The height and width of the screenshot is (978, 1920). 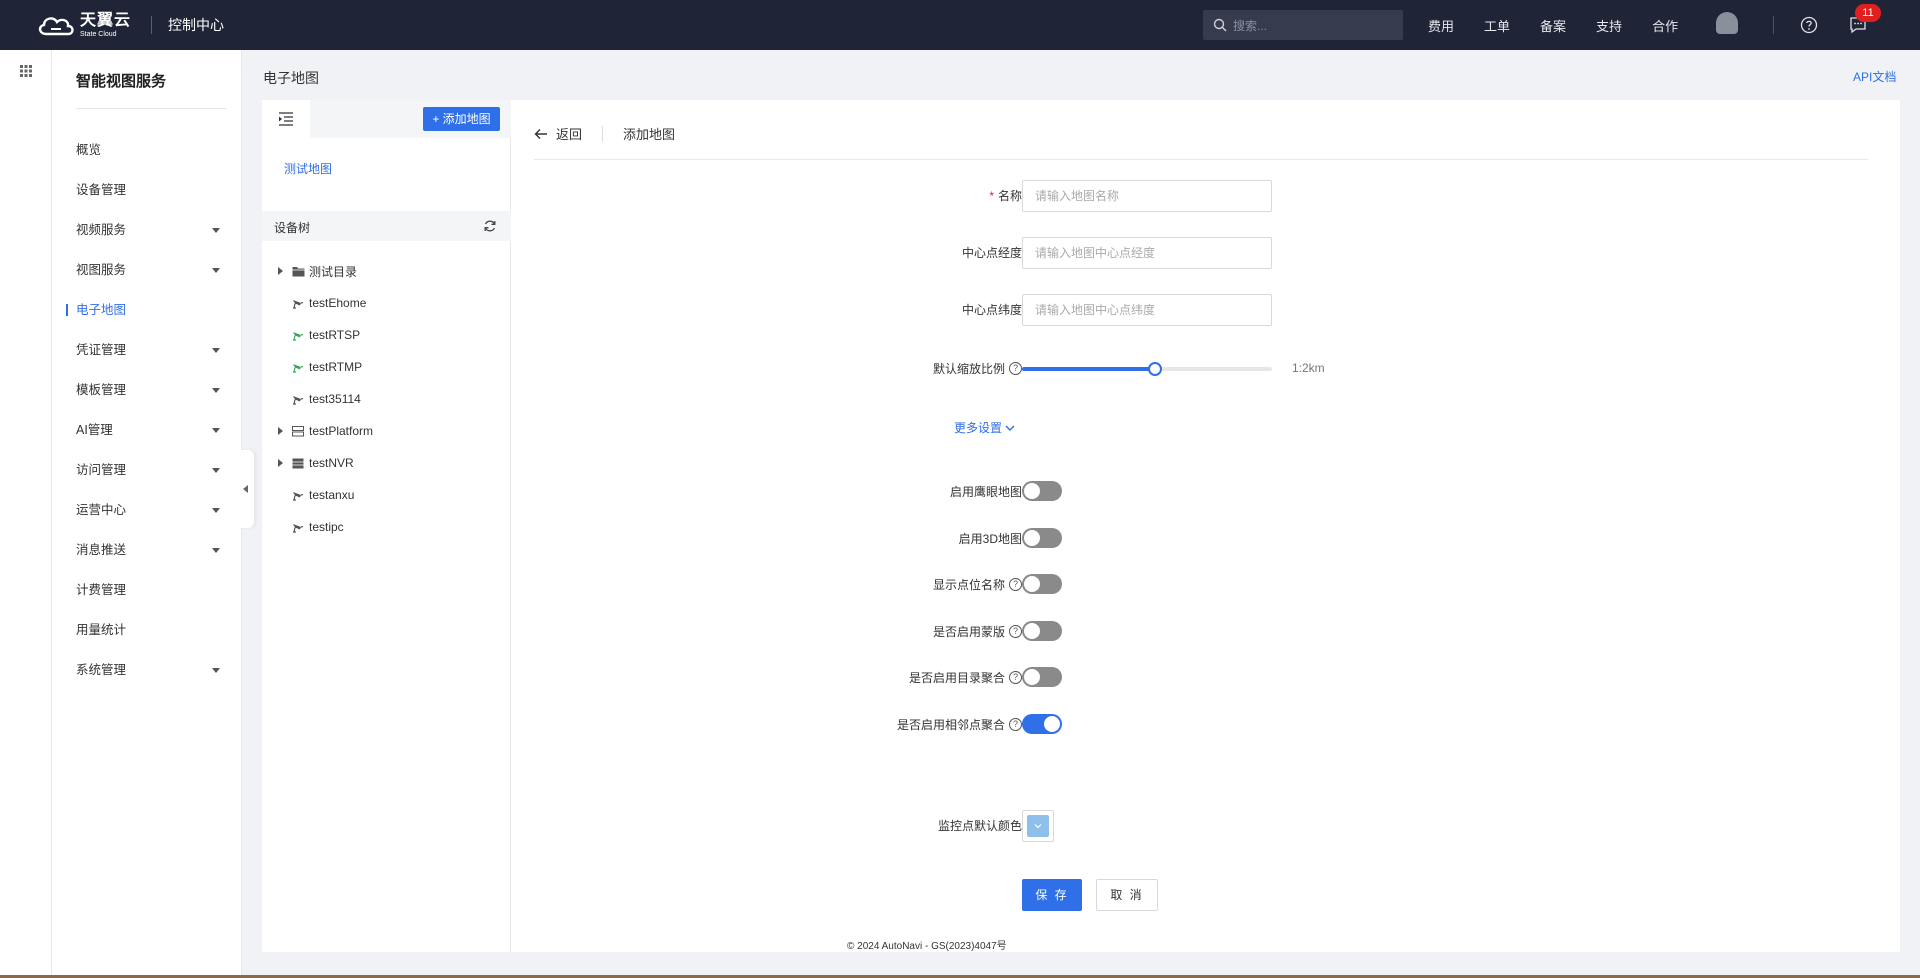 I want to click on add-map-button: + 添加地图, so click(x=461, y=119).